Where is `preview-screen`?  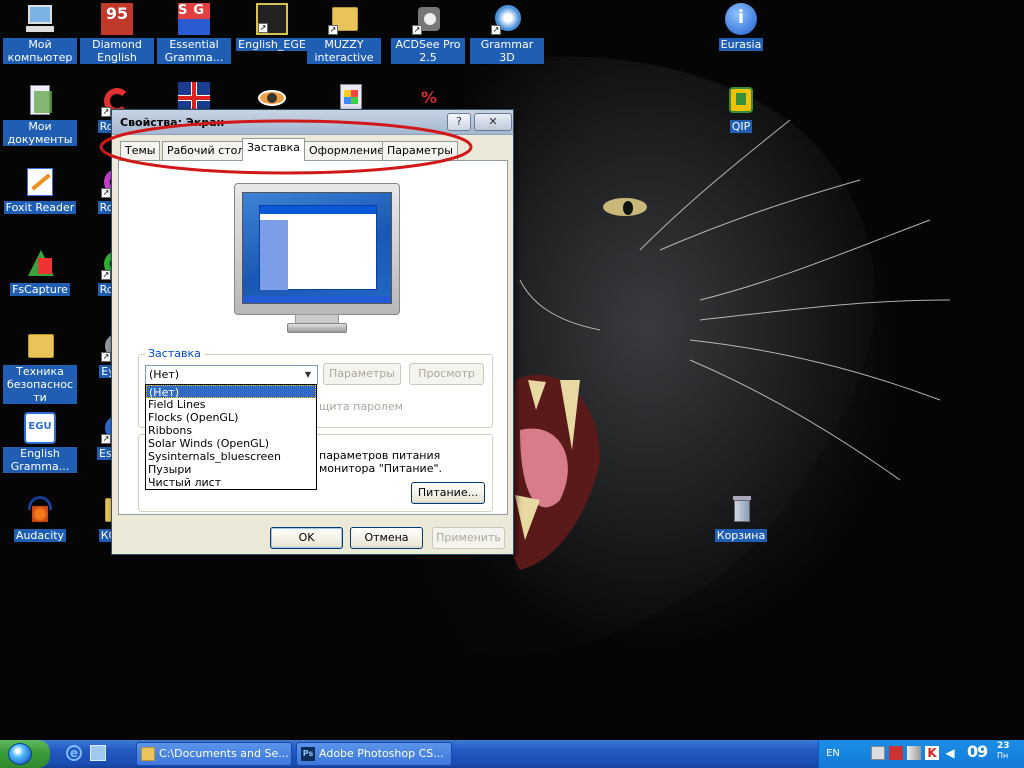
preview-screen is located at coordinates (317, 248).